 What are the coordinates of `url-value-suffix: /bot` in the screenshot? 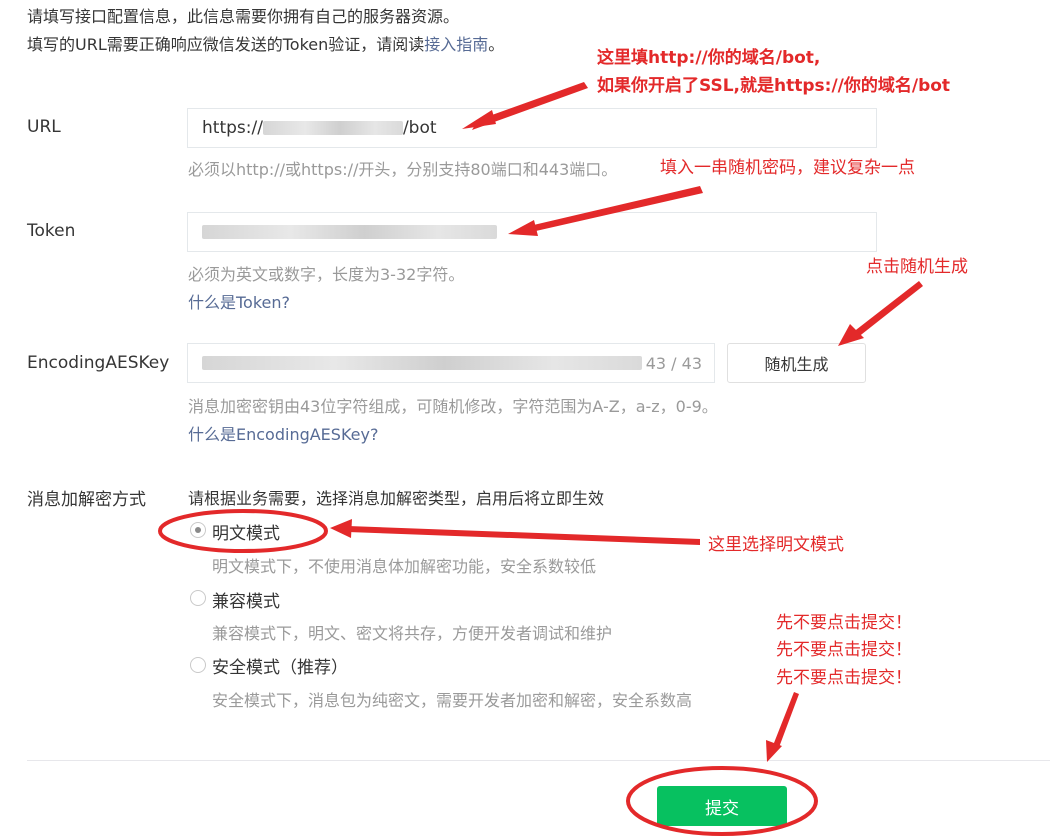 It's located at (419, 128).